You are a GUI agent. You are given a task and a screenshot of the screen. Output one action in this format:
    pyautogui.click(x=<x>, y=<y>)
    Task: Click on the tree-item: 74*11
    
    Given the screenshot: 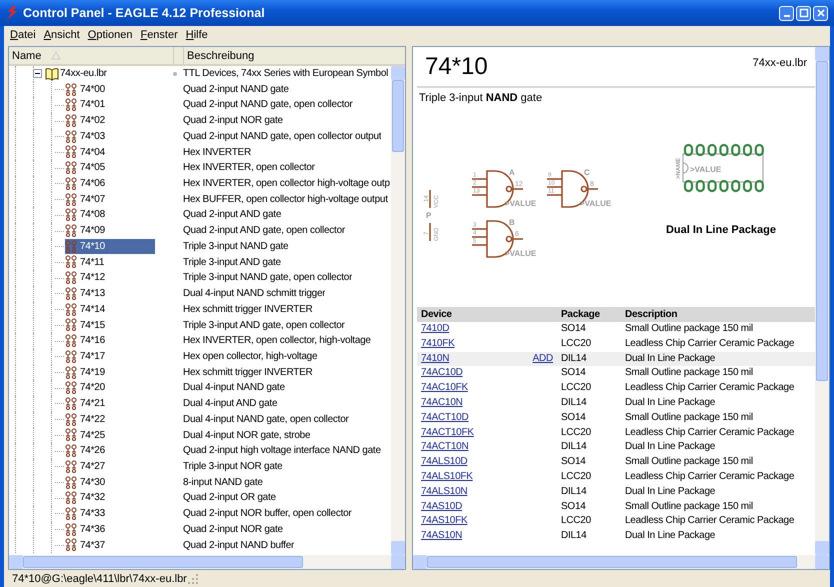 What is the action you would take?
    pyautogui.click(x=85, y=262)
    